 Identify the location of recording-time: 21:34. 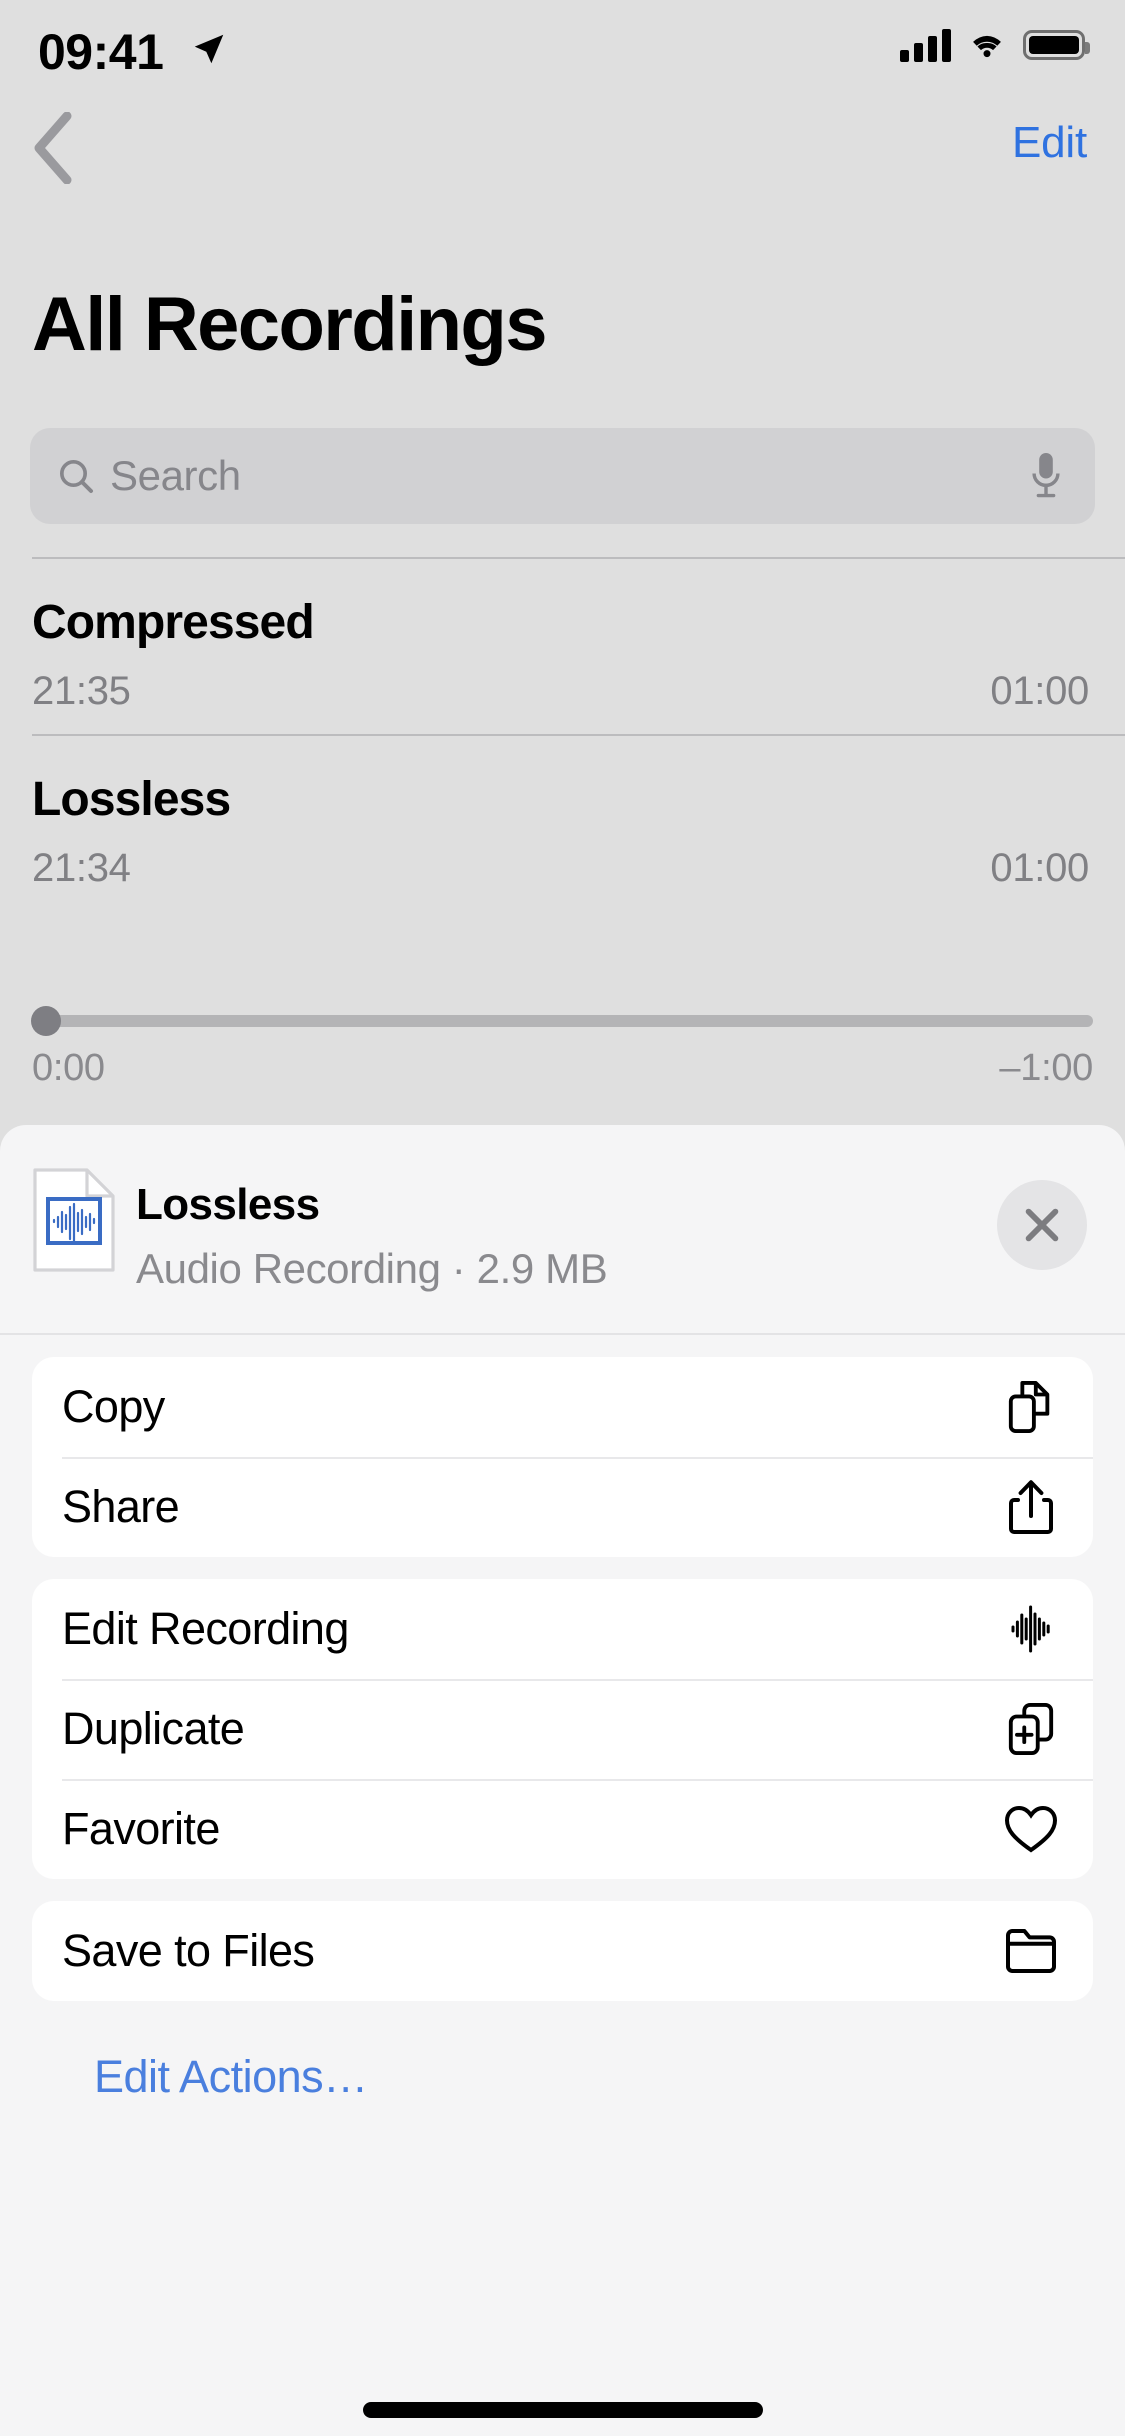
(81, 868).